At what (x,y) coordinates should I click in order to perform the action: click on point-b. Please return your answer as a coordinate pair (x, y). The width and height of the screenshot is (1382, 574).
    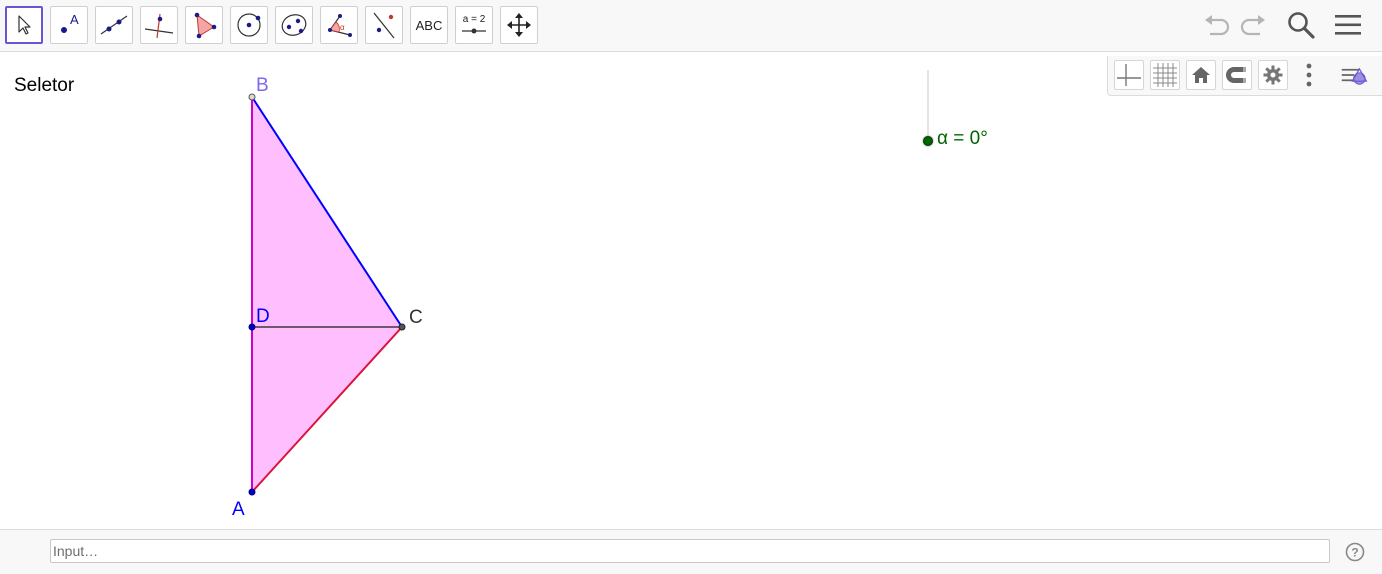
    Looking at the image, I should click on (252, 97).